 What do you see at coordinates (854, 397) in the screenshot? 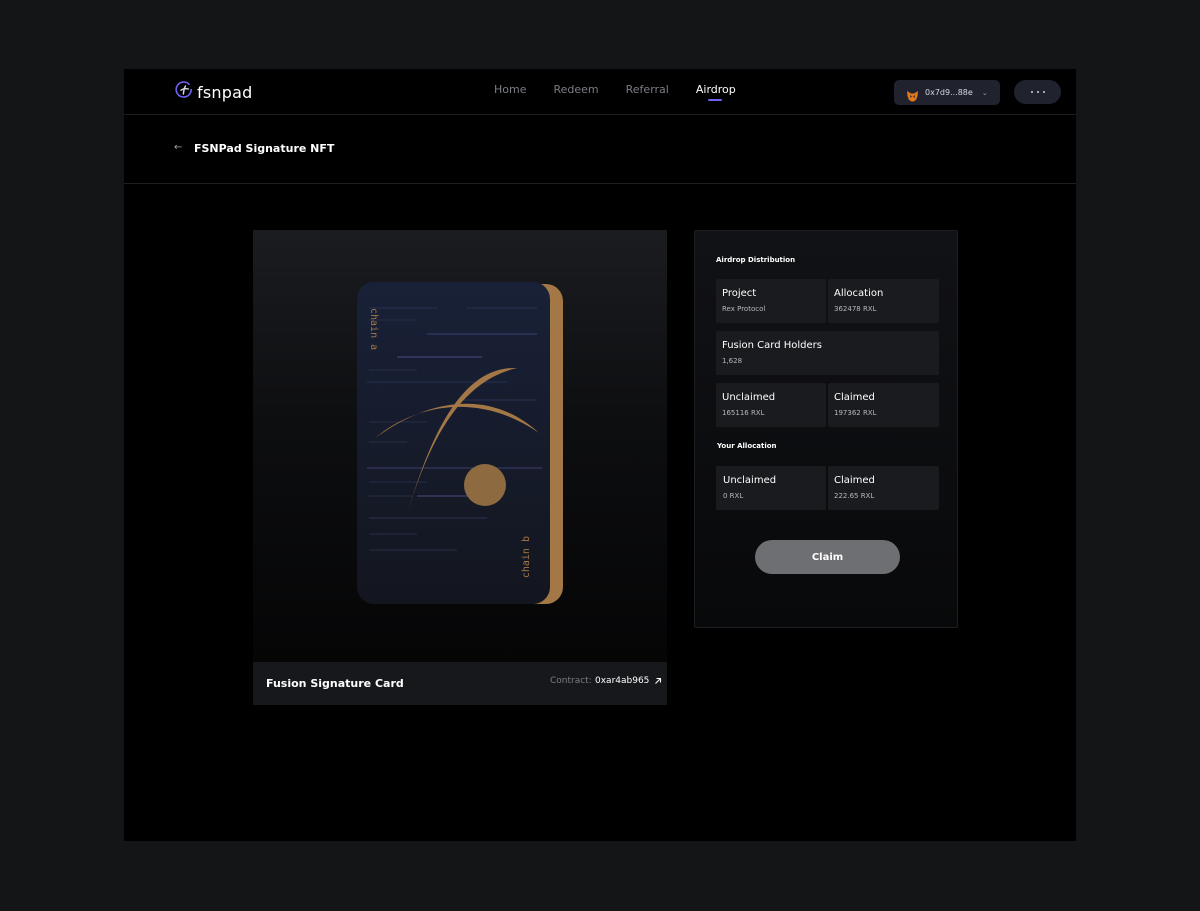
I see `claimed-label: Claimed` at bounding box center [854, 397].